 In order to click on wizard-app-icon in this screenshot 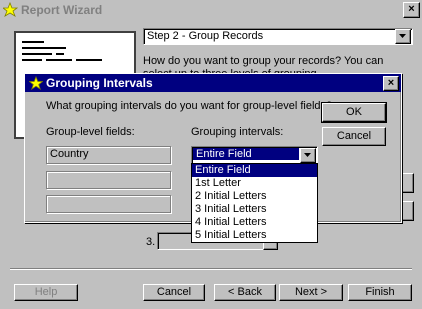, I will do `click(10, 9)`.